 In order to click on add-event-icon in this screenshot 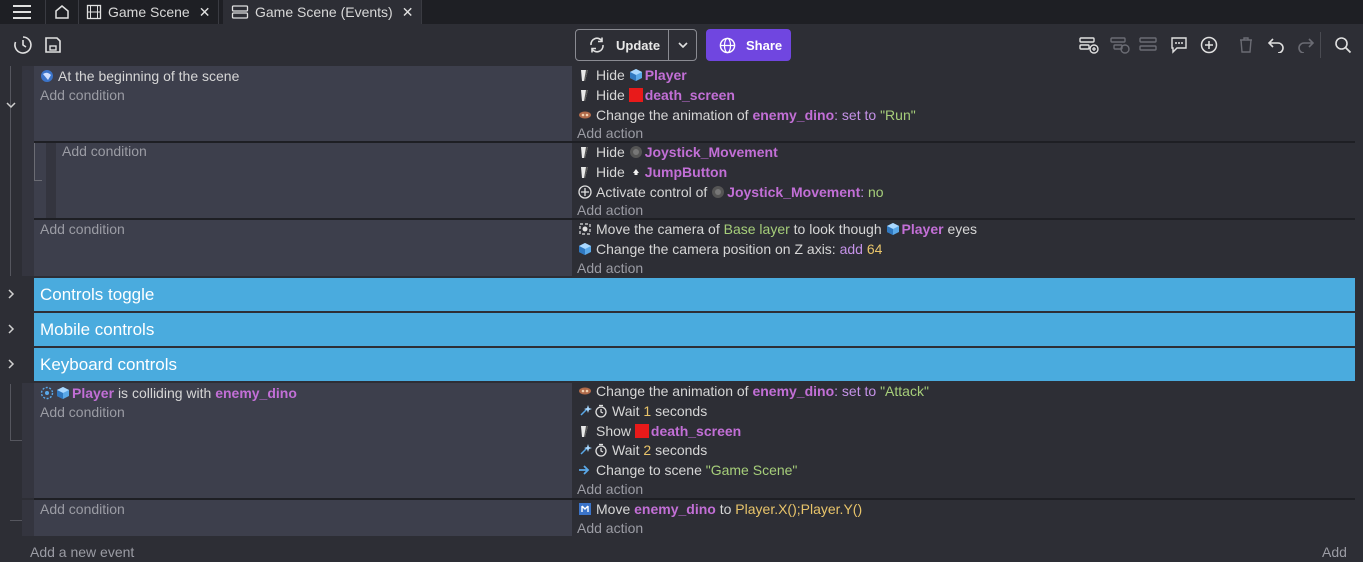, I will do `click(1089, 45)`.